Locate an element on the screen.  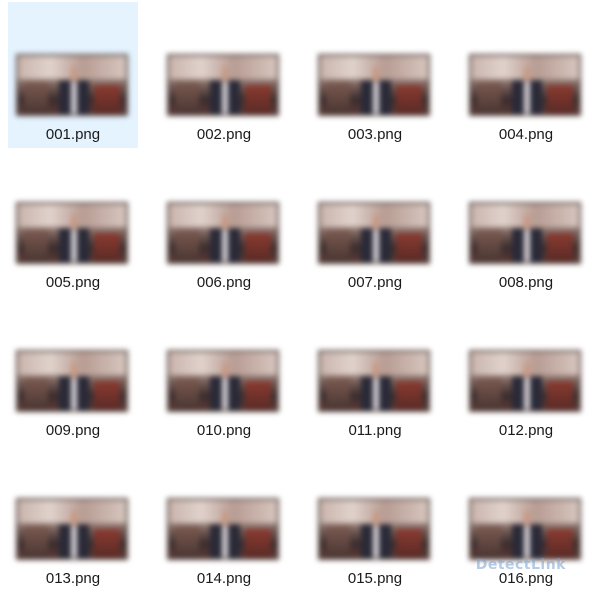
file-item-008: 008.png is located at coordinates (526, 223).